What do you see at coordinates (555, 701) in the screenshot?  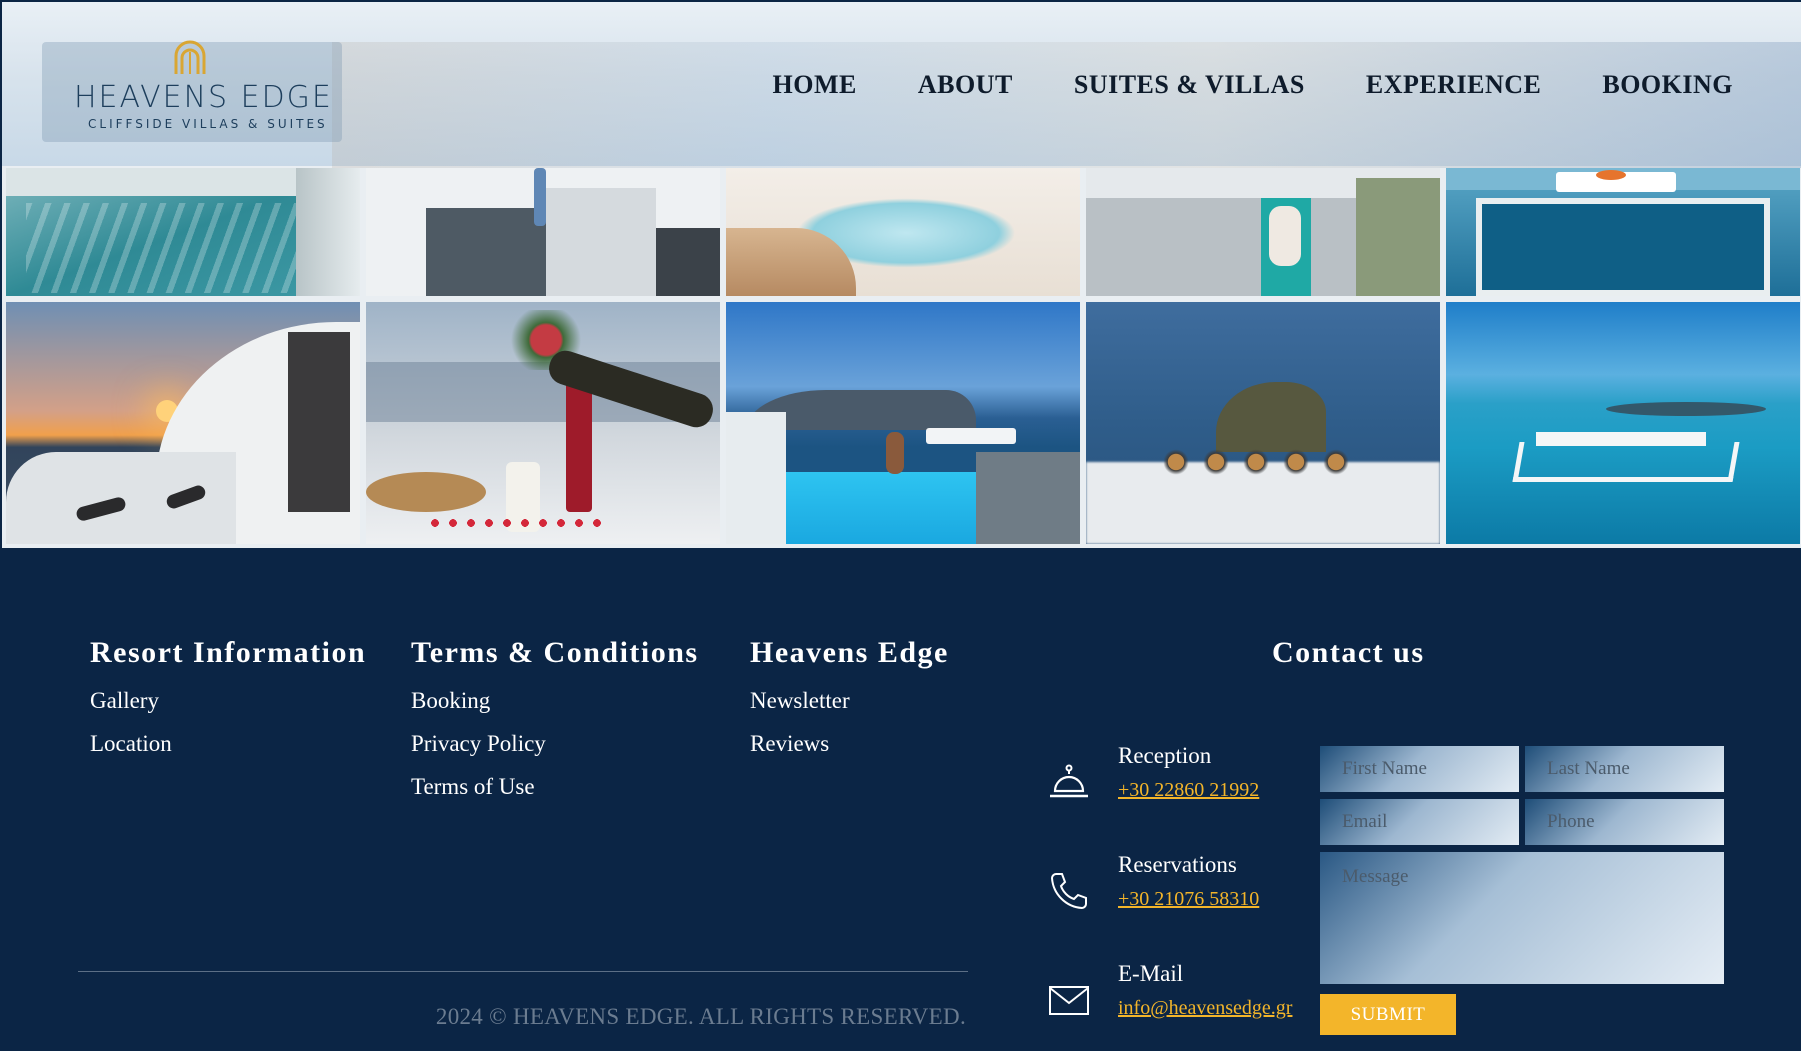 I see `footer-link-booking: Booking` at bounding box center [555, 701].